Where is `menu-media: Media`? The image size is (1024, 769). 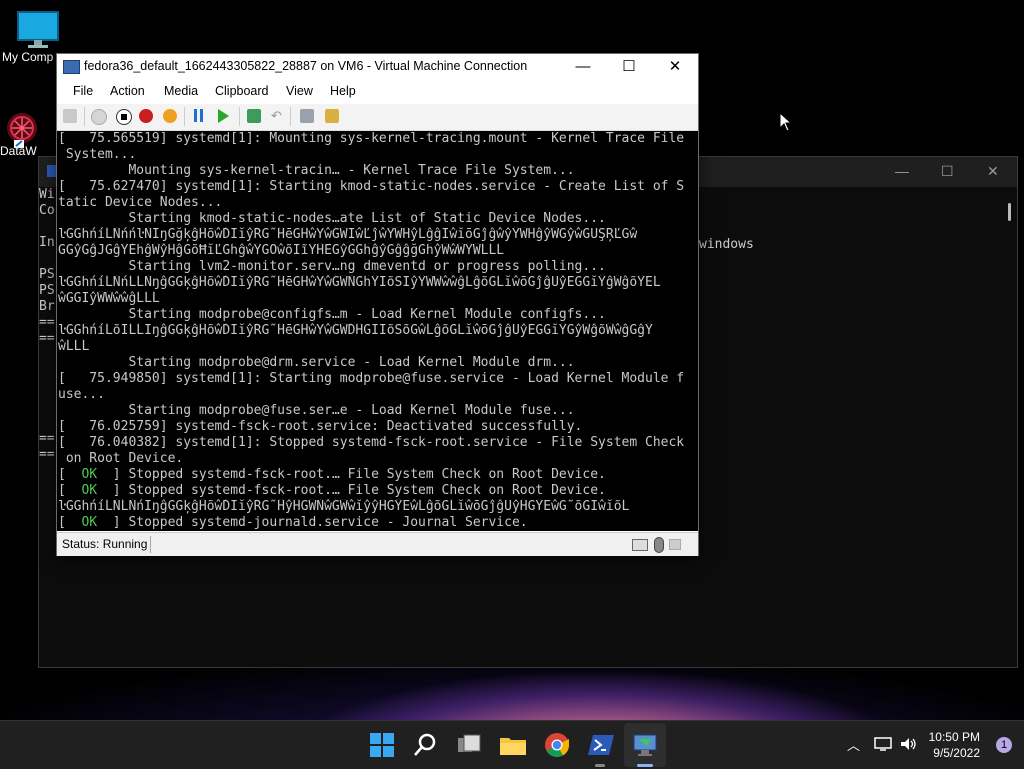
menu-media: Media is located at coordinates (181, 91).